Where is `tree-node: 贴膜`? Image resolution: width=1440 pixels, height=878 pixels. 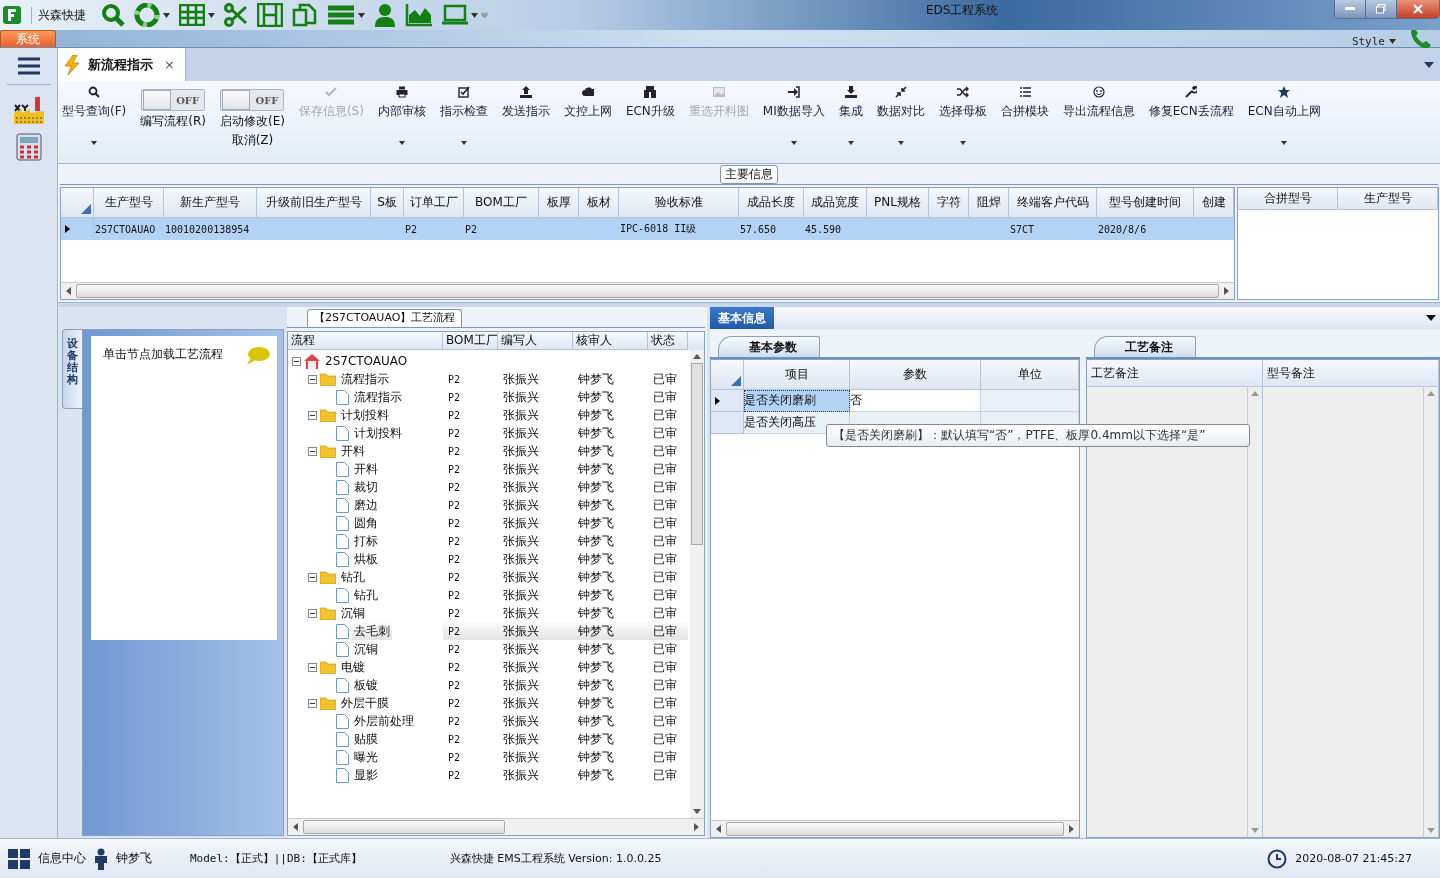
tree-node: 贴膜 is located at coordinates (366, 739).